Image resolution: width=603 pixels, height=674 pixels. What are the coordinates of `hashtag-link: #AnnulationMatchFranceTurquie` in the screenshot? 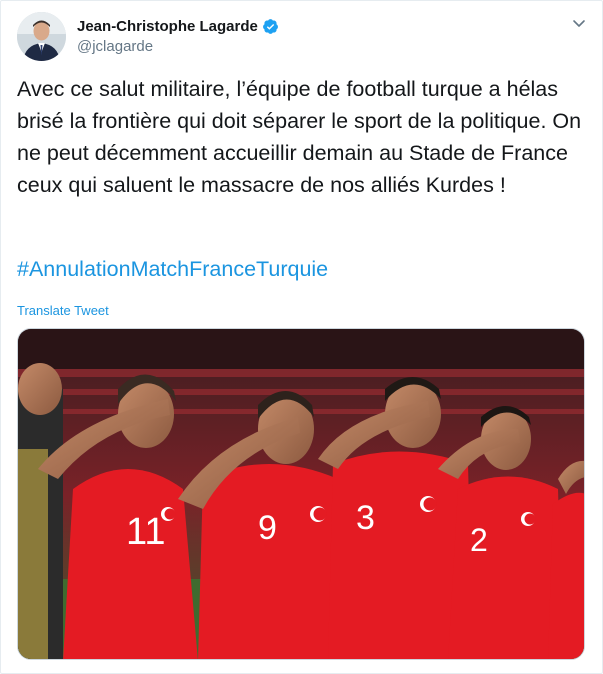 It's located at (172, 269).